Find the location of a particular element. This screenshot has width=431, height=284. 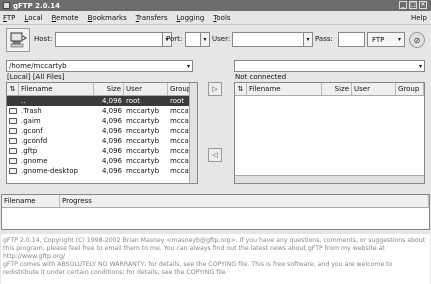

close-button: × is located at coordinates (423, 5).